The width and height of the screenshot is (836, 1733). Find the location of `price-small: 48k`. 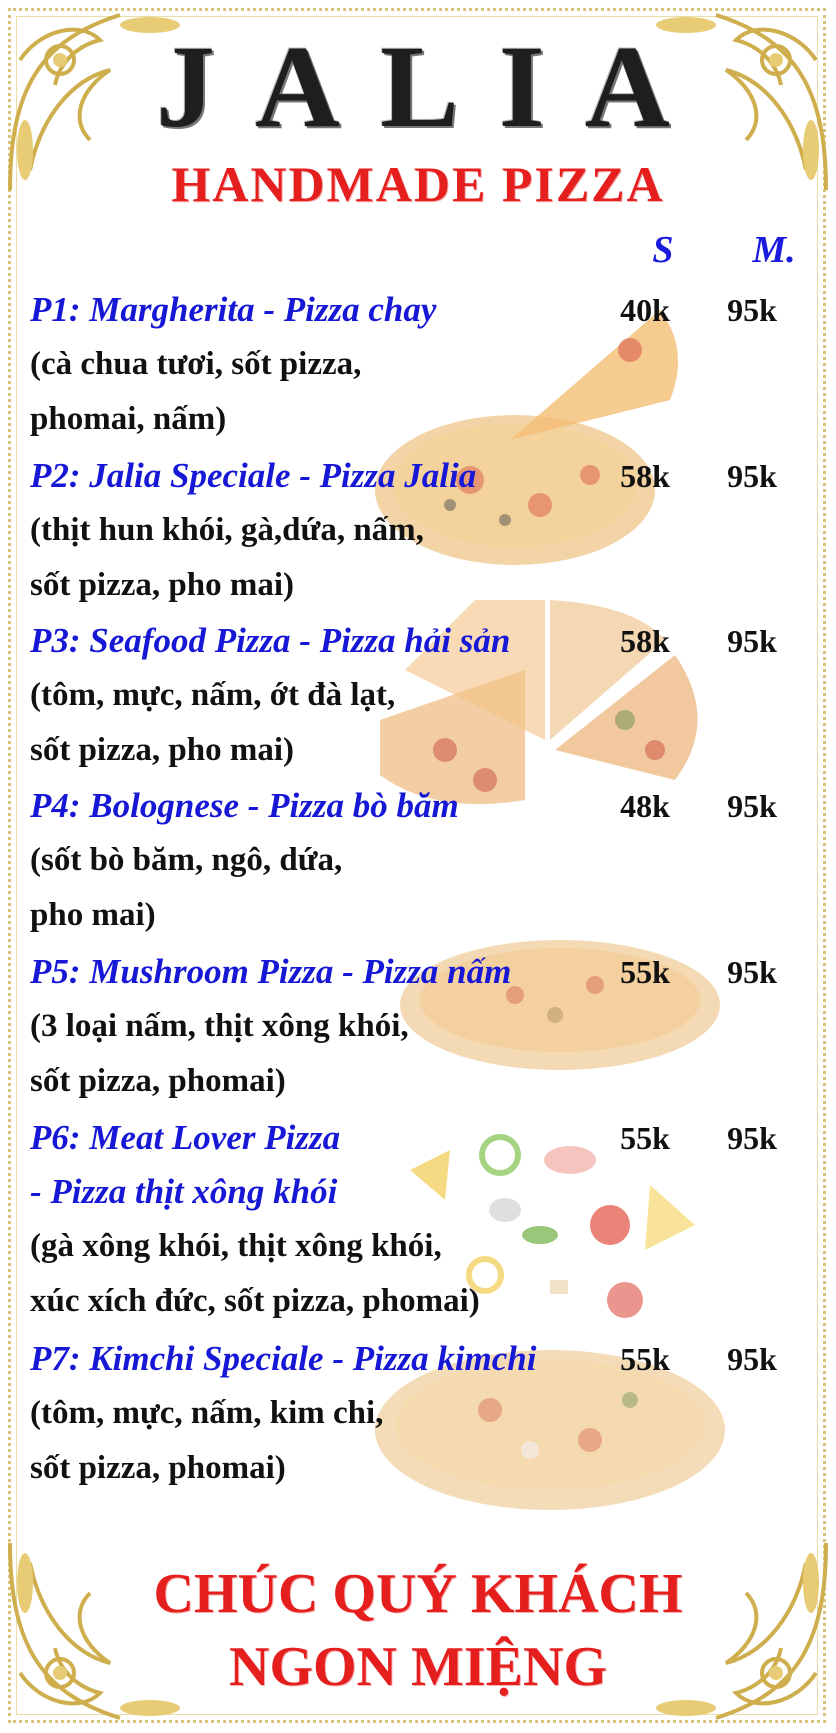

price-small: 48k is located at coordinates (645, 806).